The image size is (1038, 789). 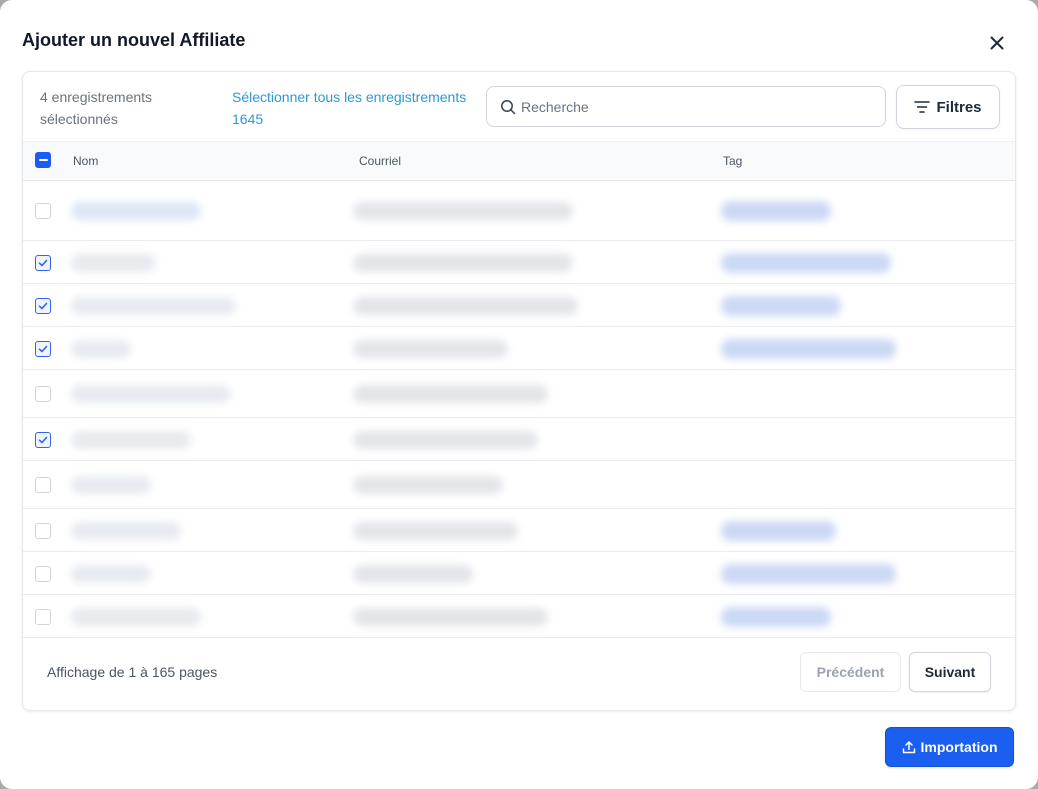 I want to click on close-button, so click(x=997, y=43).